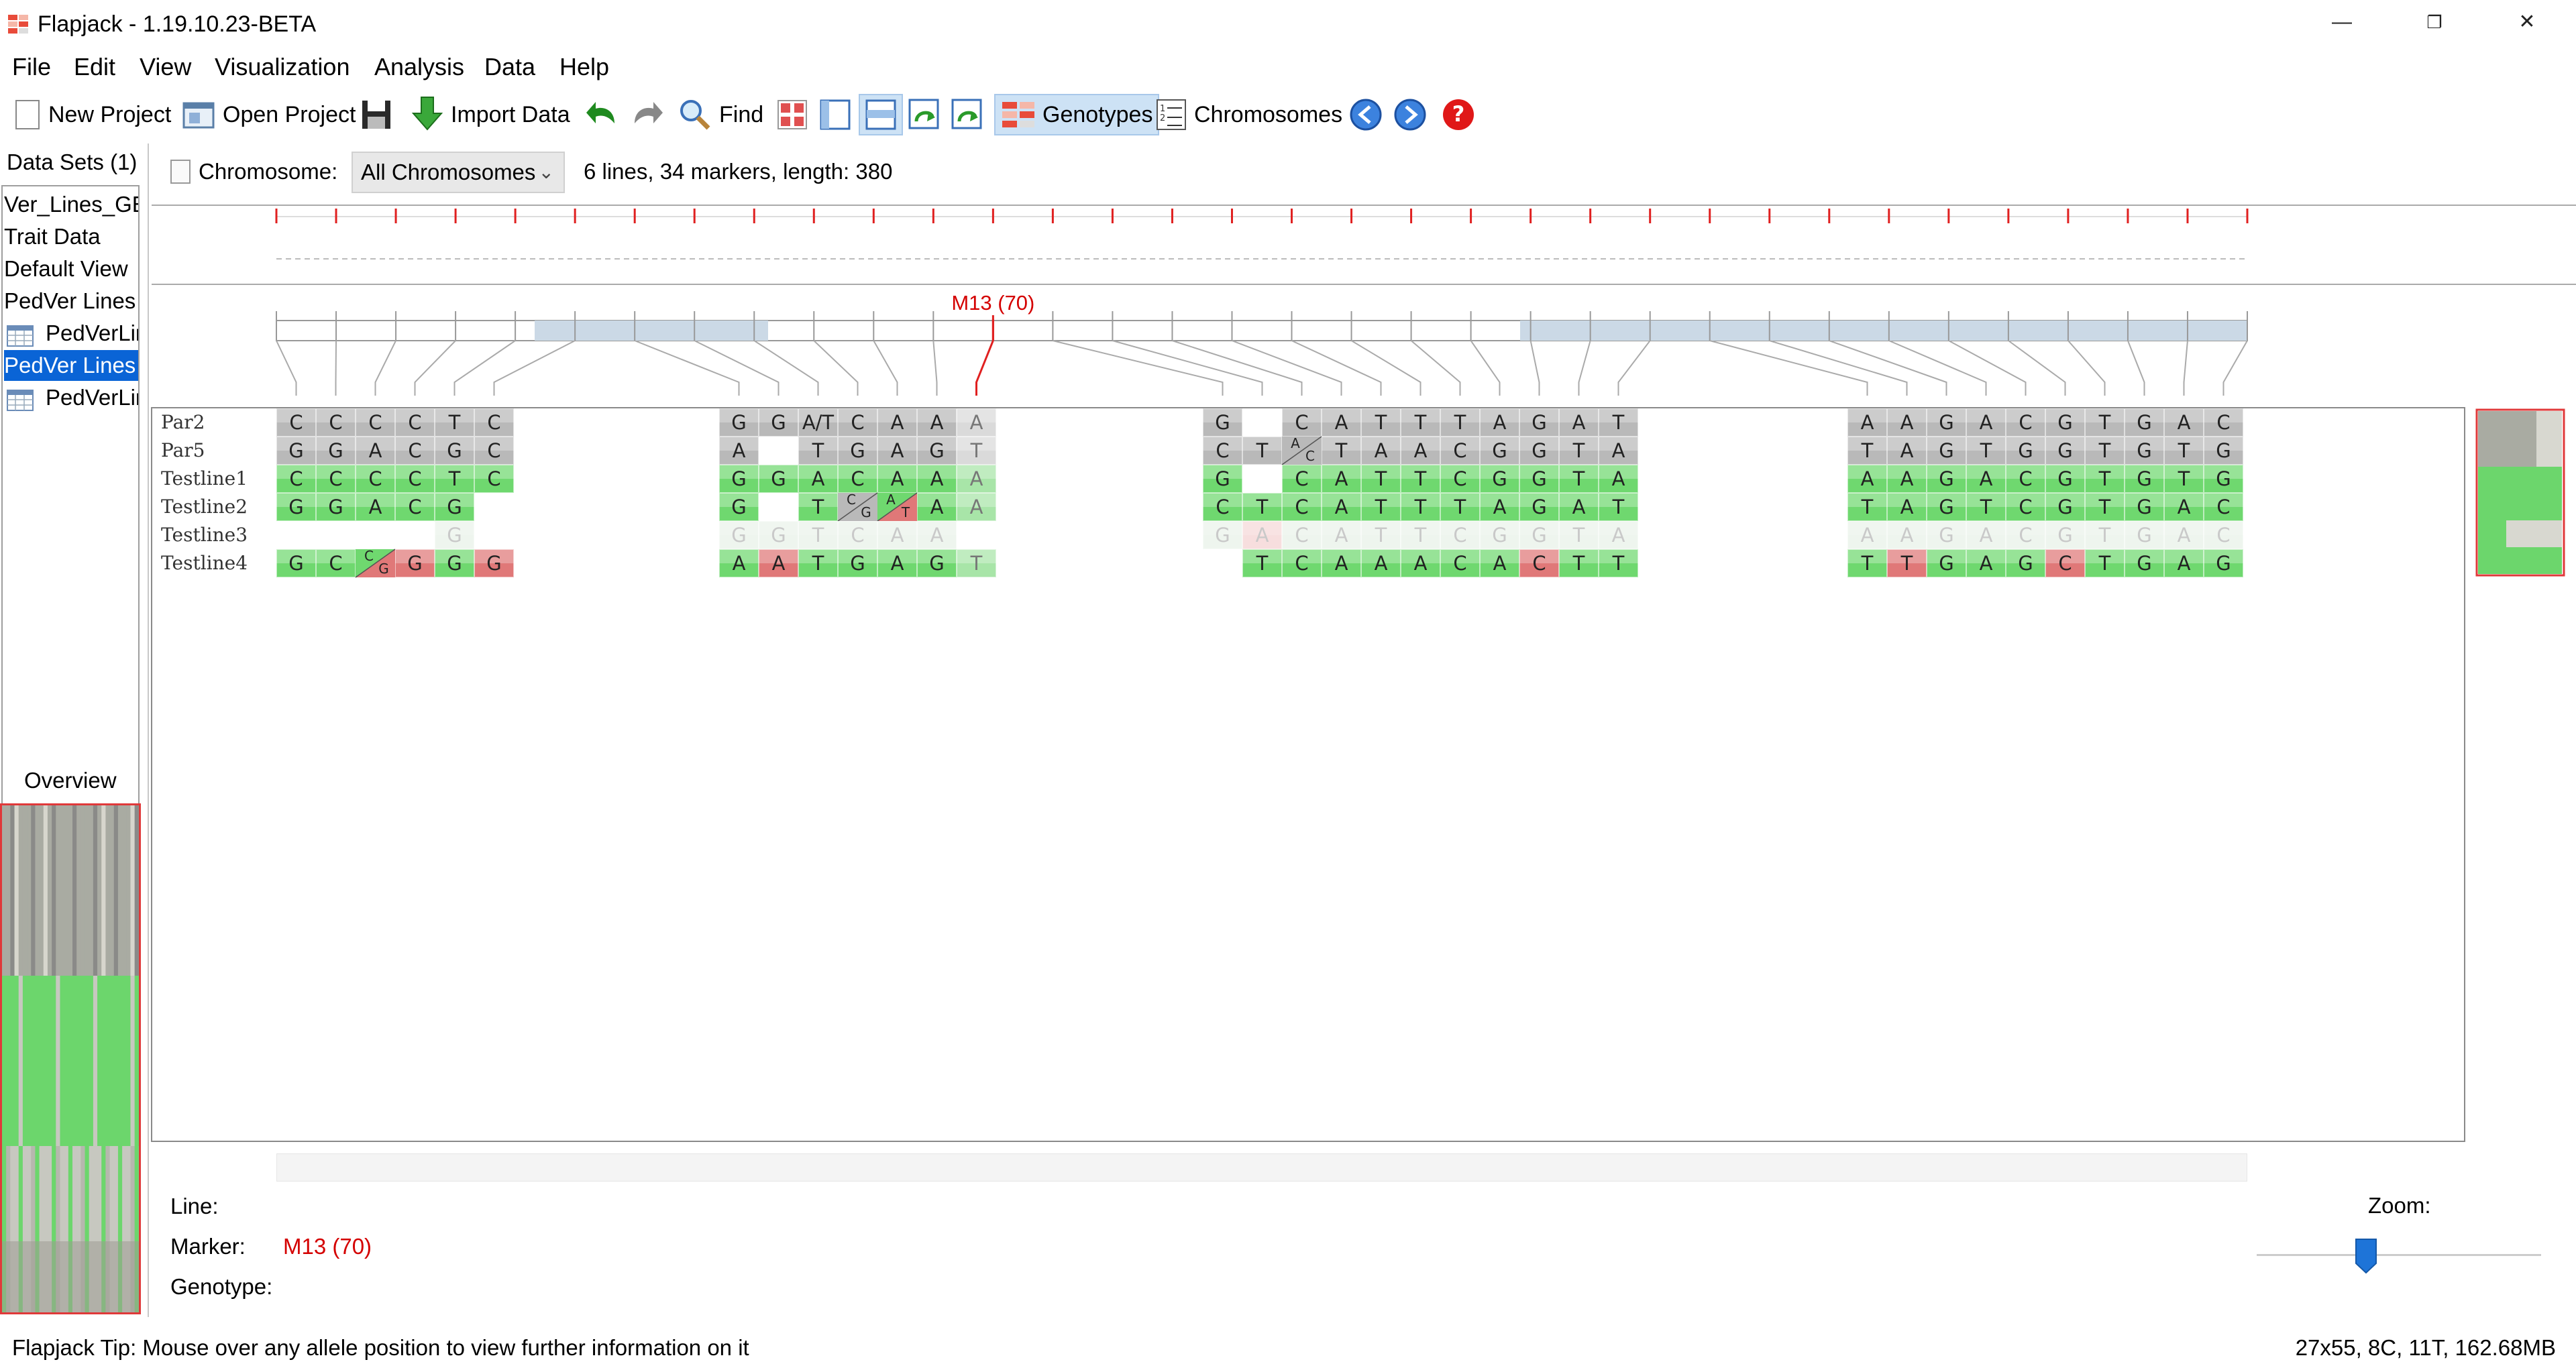  What do you see at coordinates (183, 422) in the screenshot?
I see `line-name: Par2` at bounding box center [183, 422].